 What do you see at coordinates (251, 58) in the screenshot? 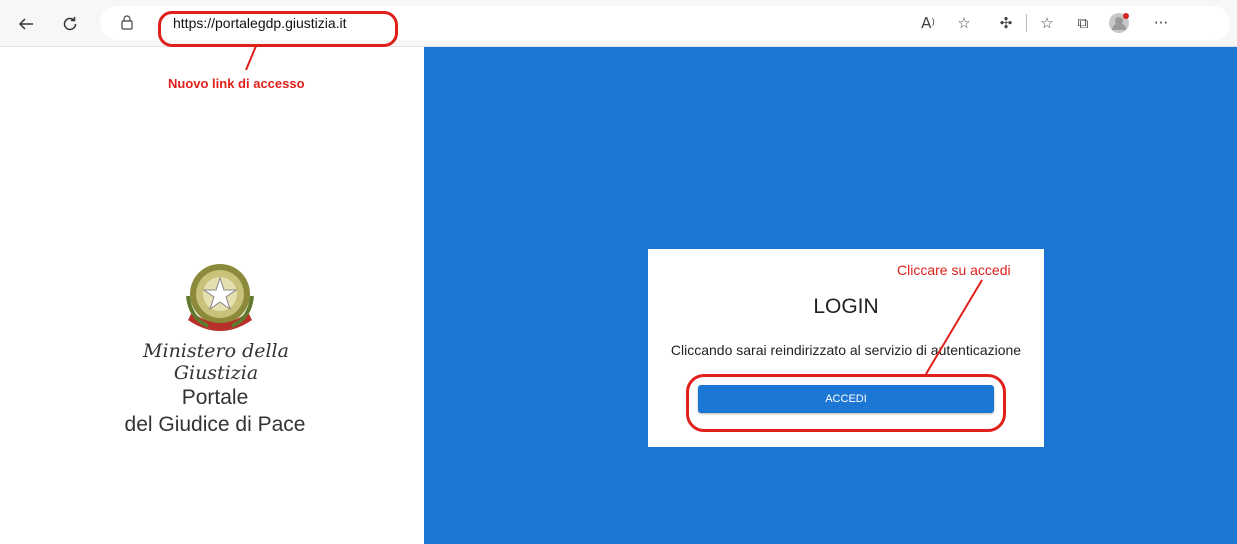
I see `url-annotation-arrow` at bounding box center [251, 58].